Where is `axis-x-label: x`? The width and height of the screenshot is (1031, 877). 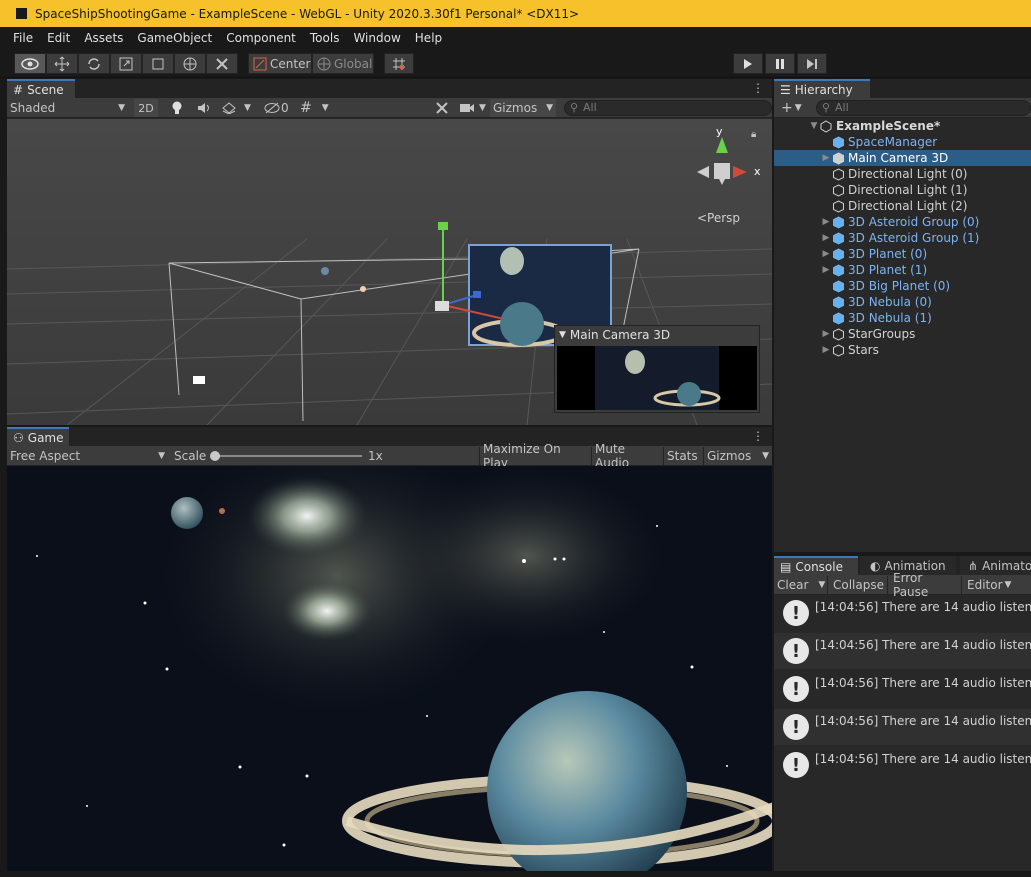
axis-x-label: x is located at coordinates (757, 171).